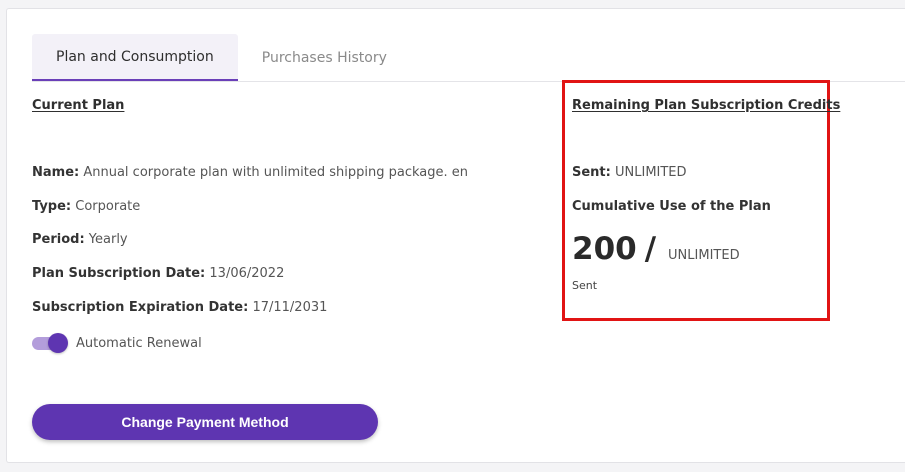 This screenshot has width=905, height=472. I want to click on plan-period-row: Period: Yearly, so click(80, 239).